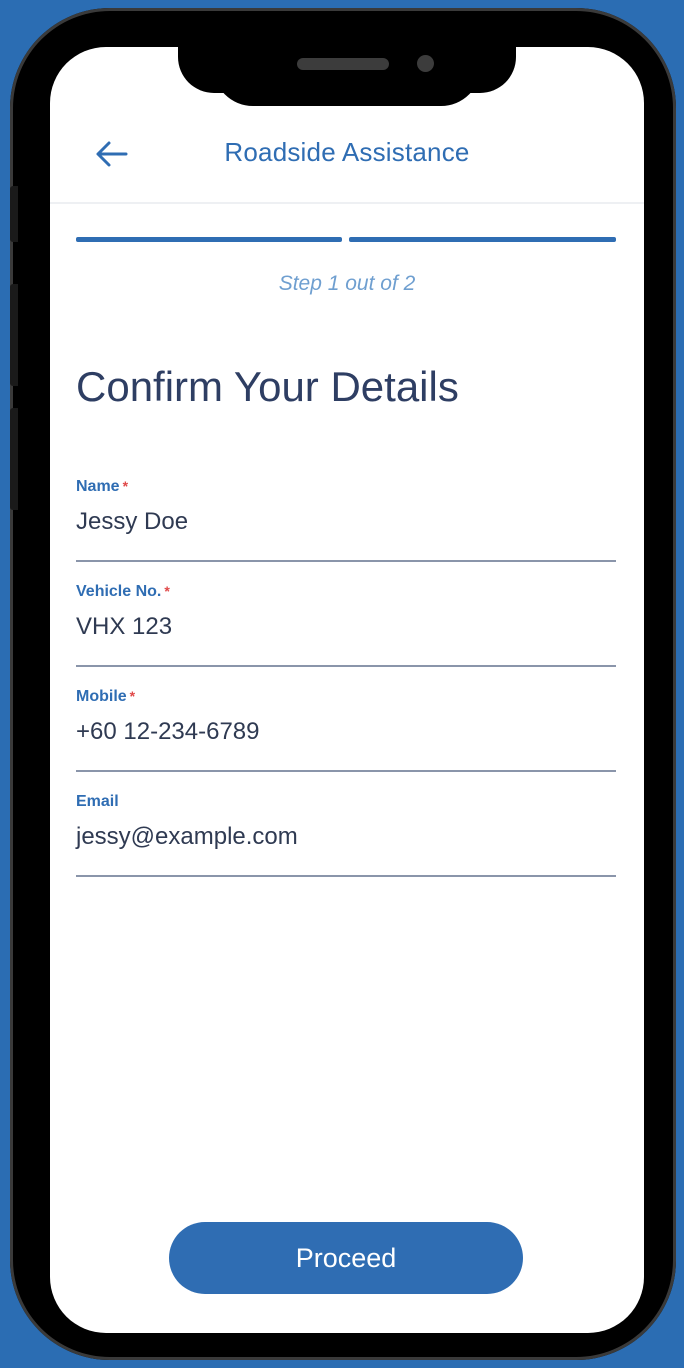  I want to click on vehicle-number-label: Vehicle No. *, so click(123, 591).